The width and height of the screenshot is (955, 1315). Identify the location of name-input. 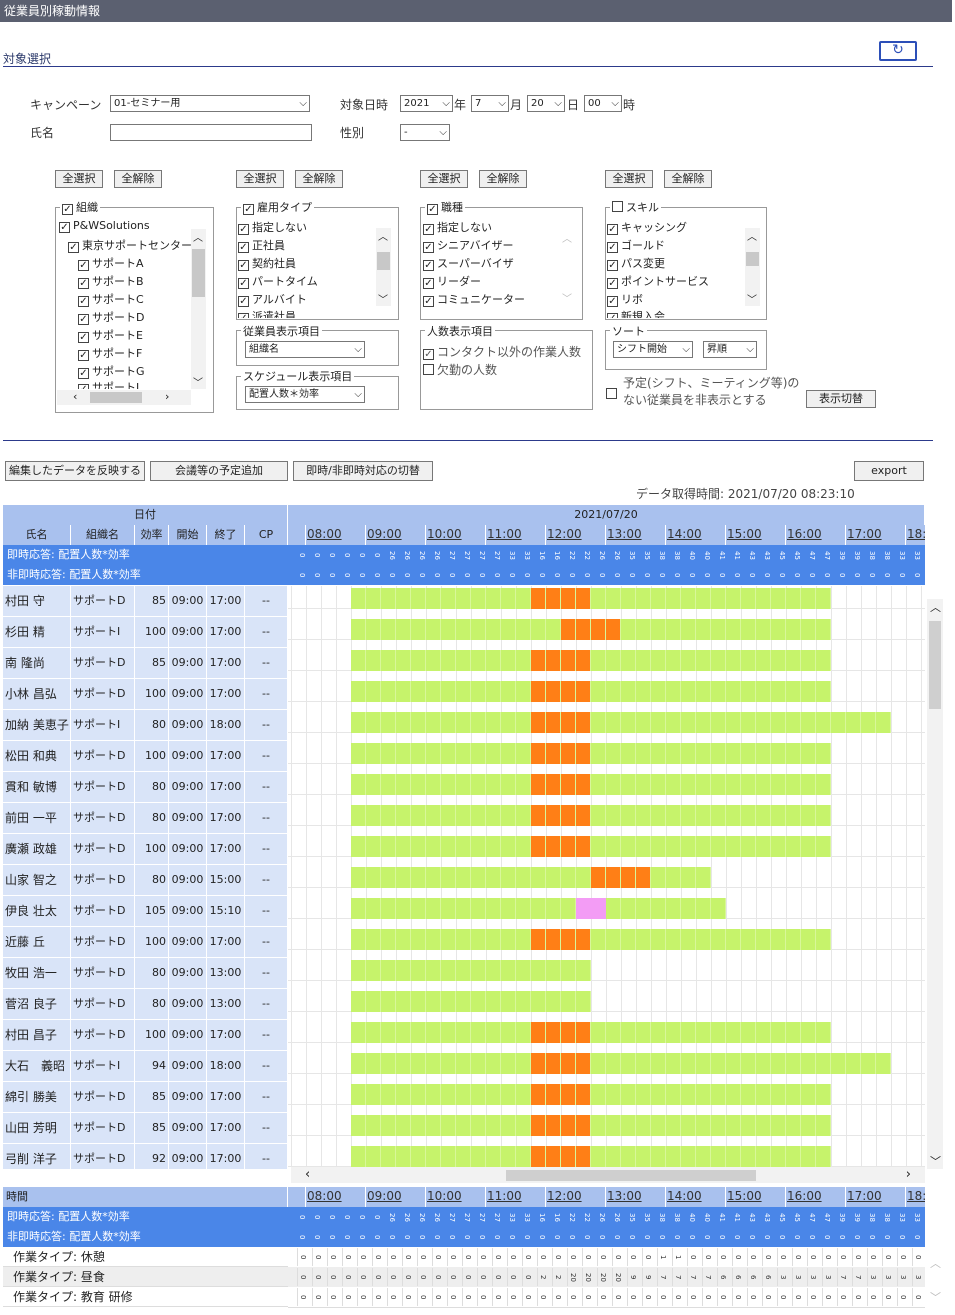
(211, 132).